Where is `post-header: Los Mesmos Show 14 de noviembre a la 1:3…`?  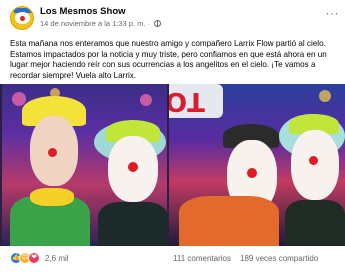 post-header: Los Mesmos Show 14 de noviembre a la 1:3… is located at coordinates (172, 19).